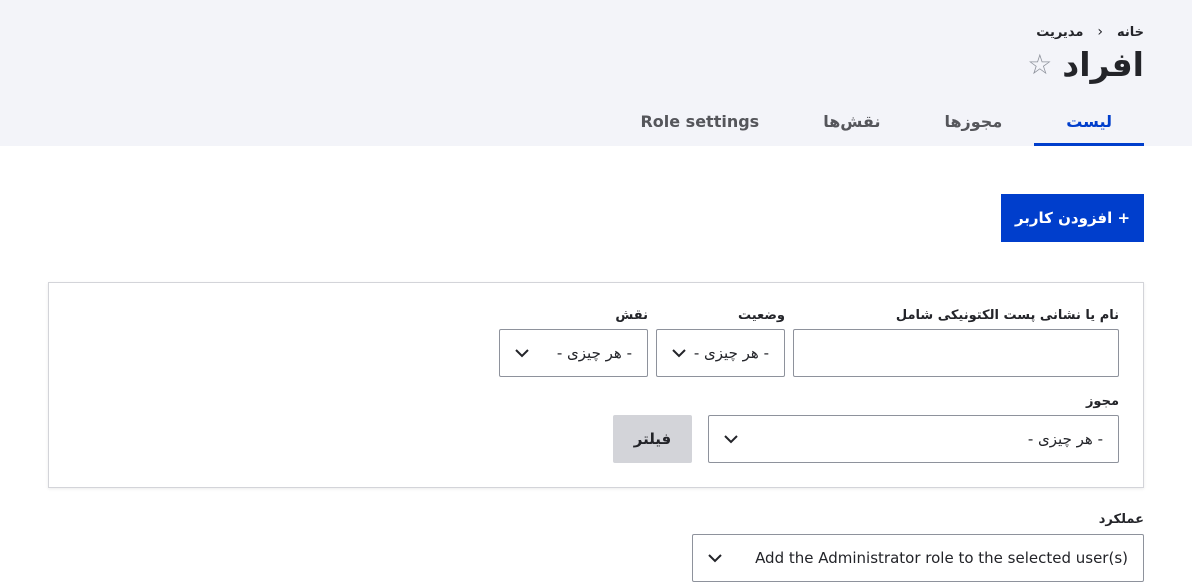  What do you see at coordinates (851, 123) in the screenshot?
I see `tab-roles: نقش‌ها` at bounding box center [851, 123].